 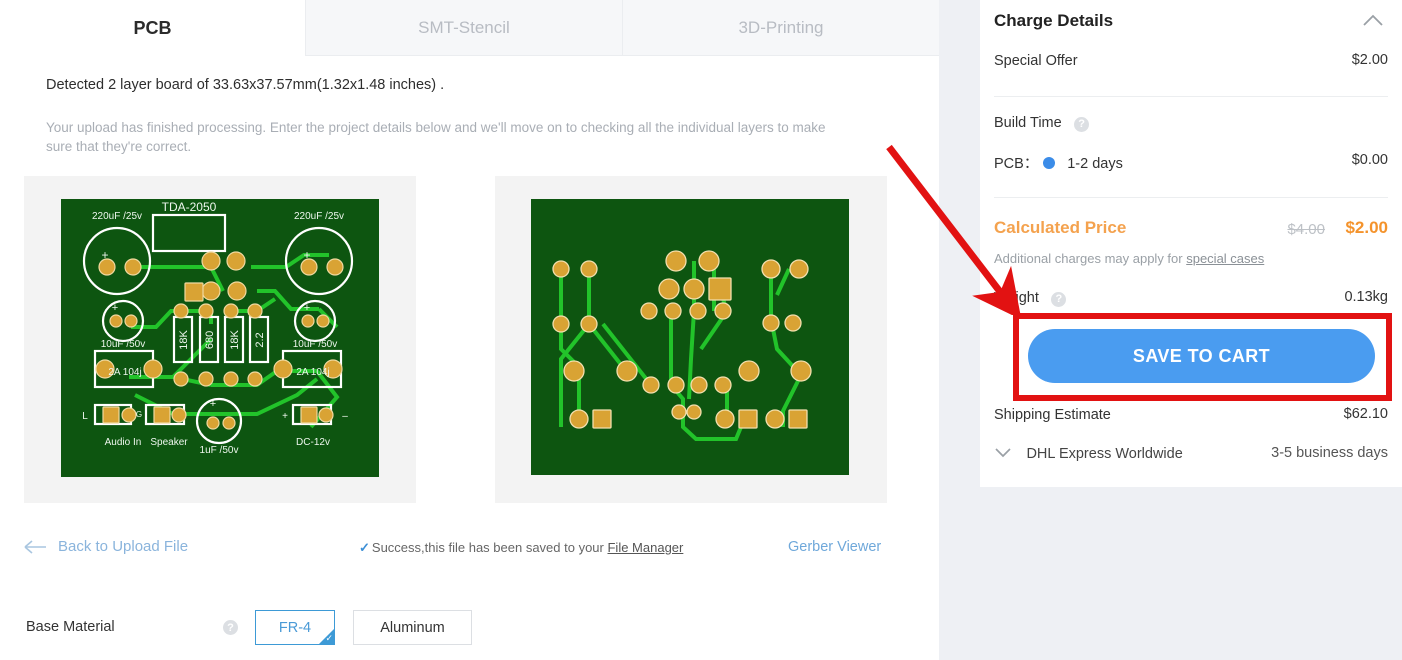 What do you see at coordinates (1373, 23) in the screenshot?
I see `chevron-up-icon` at bounding box center [1373, 23].